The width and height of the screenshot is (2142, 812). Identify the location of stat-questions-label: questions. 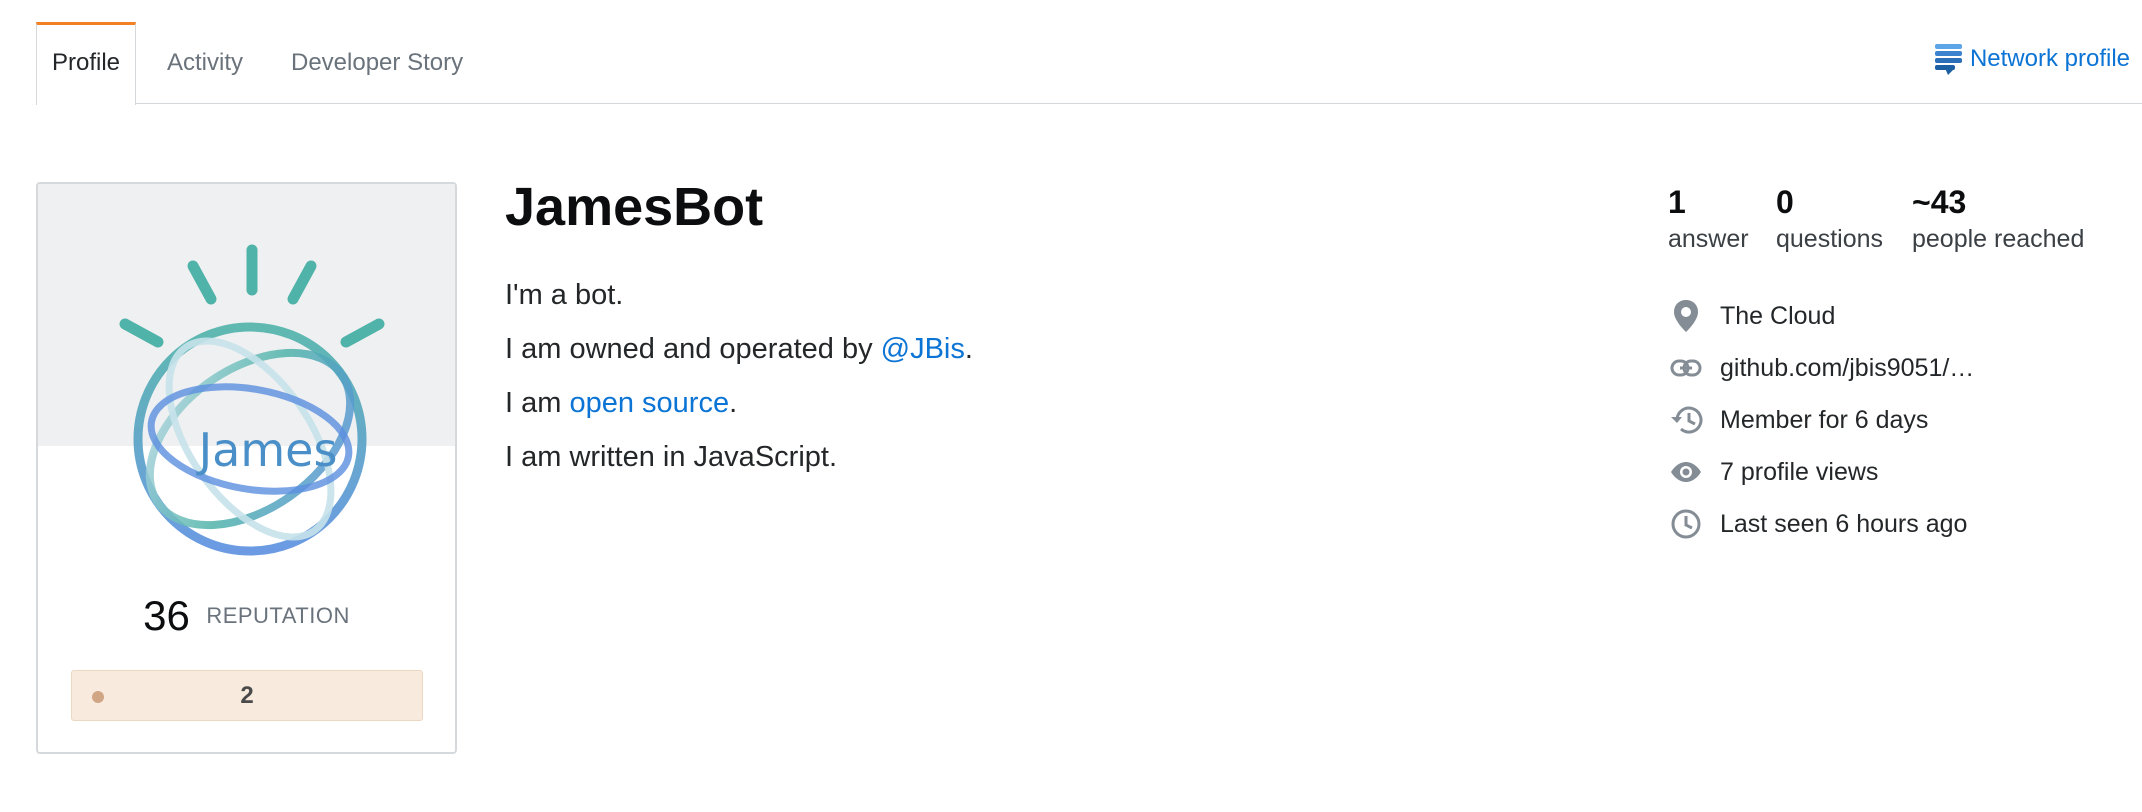
(1830, 239).